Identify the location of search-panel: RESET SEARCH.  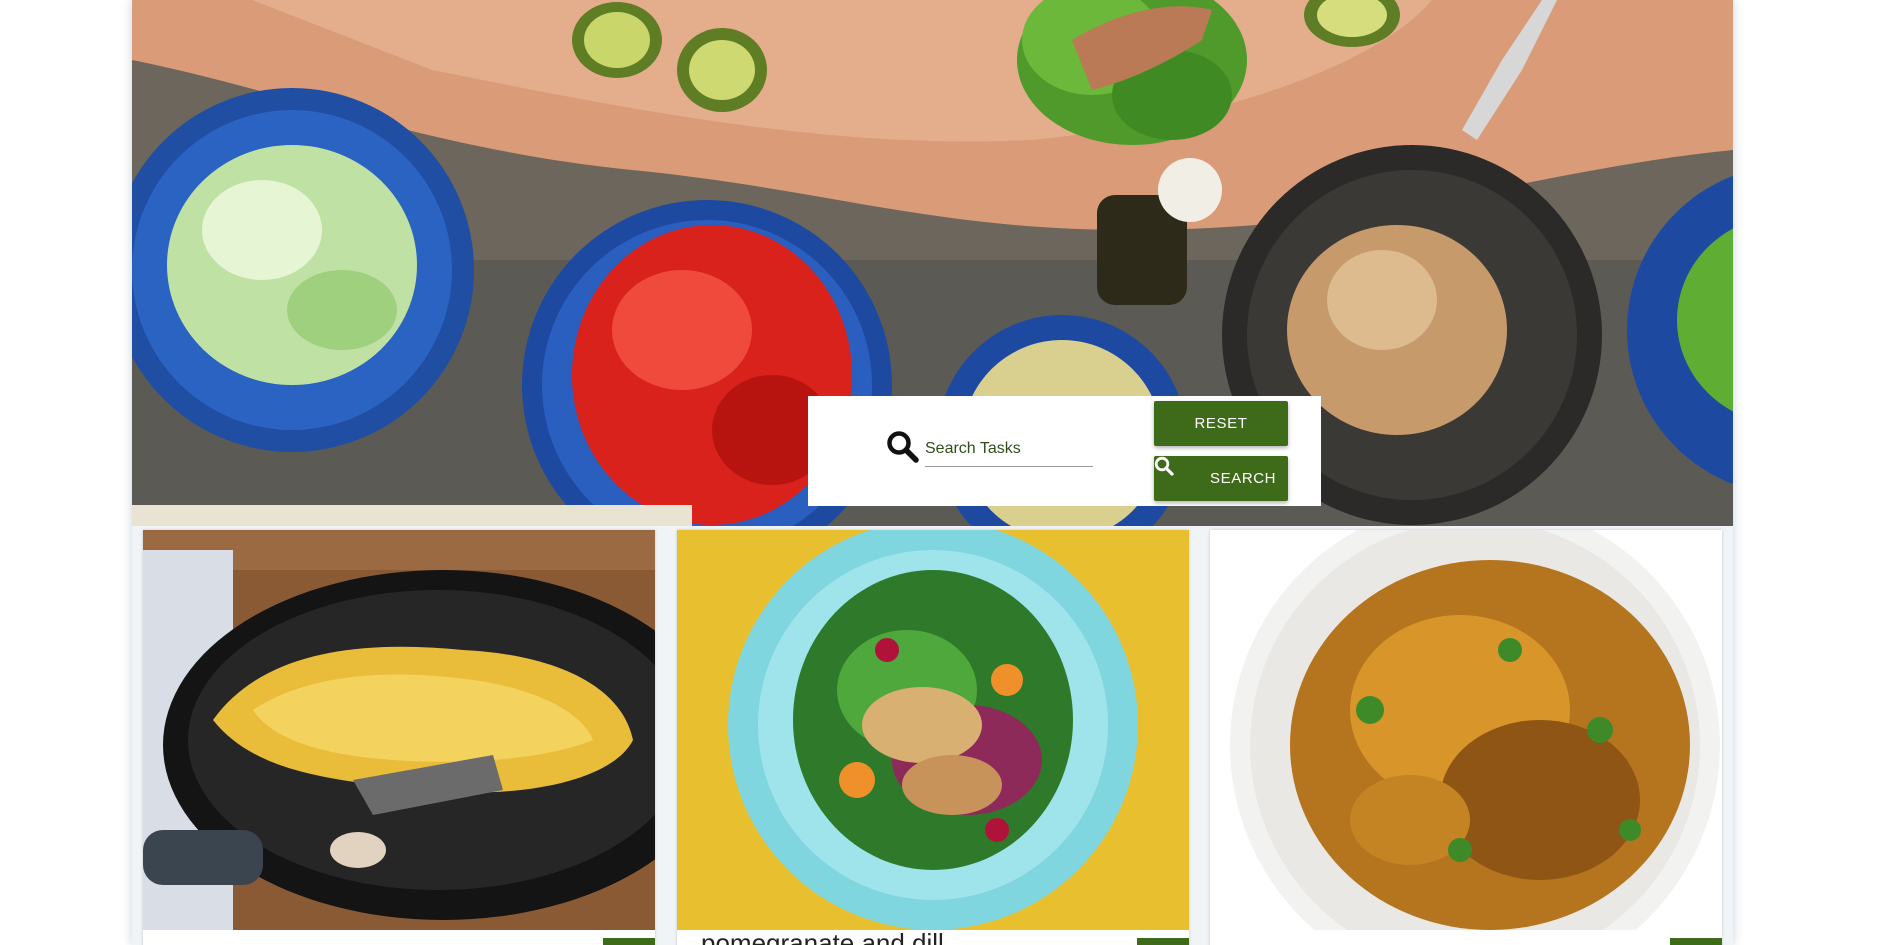
(1064, 451).